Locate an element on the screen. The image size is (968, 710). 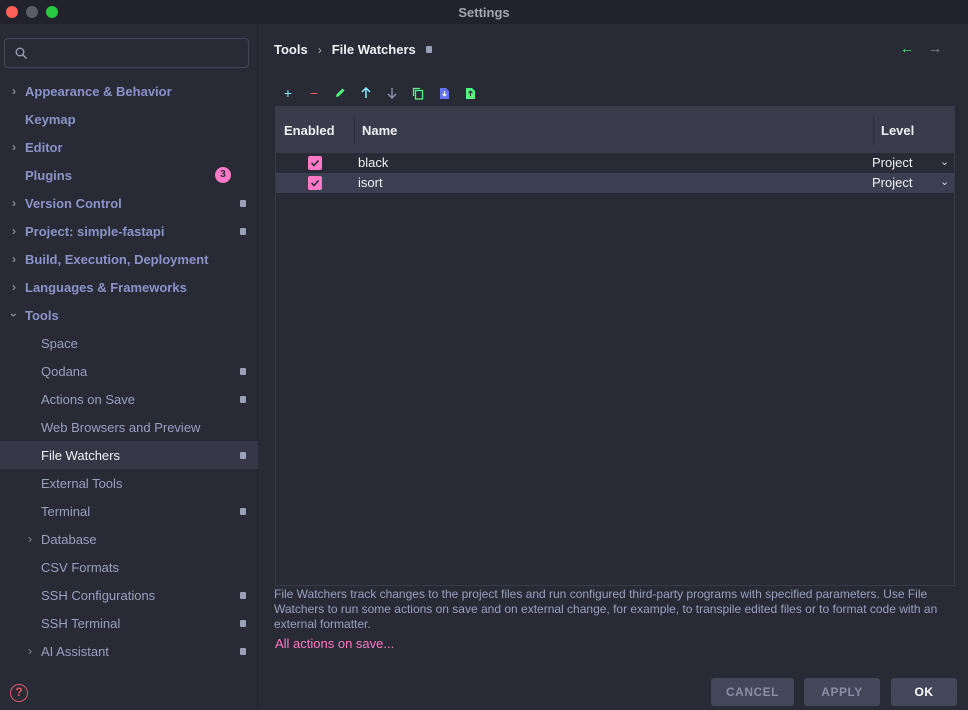
table-row: black Project ⌄ is located at coordinates (615, 163).